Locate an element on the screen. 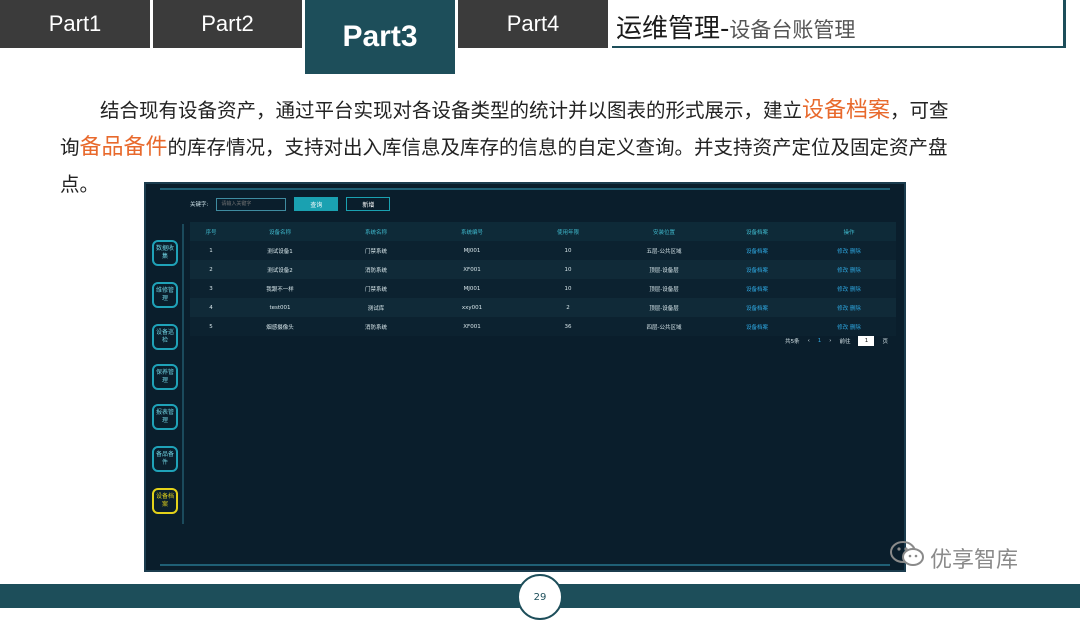  table-row: 3 我跟不一样 门禁系统 MJ001 10 顶层-设备层 设备档案 修改 删除 is located at coordinates (543, 288).